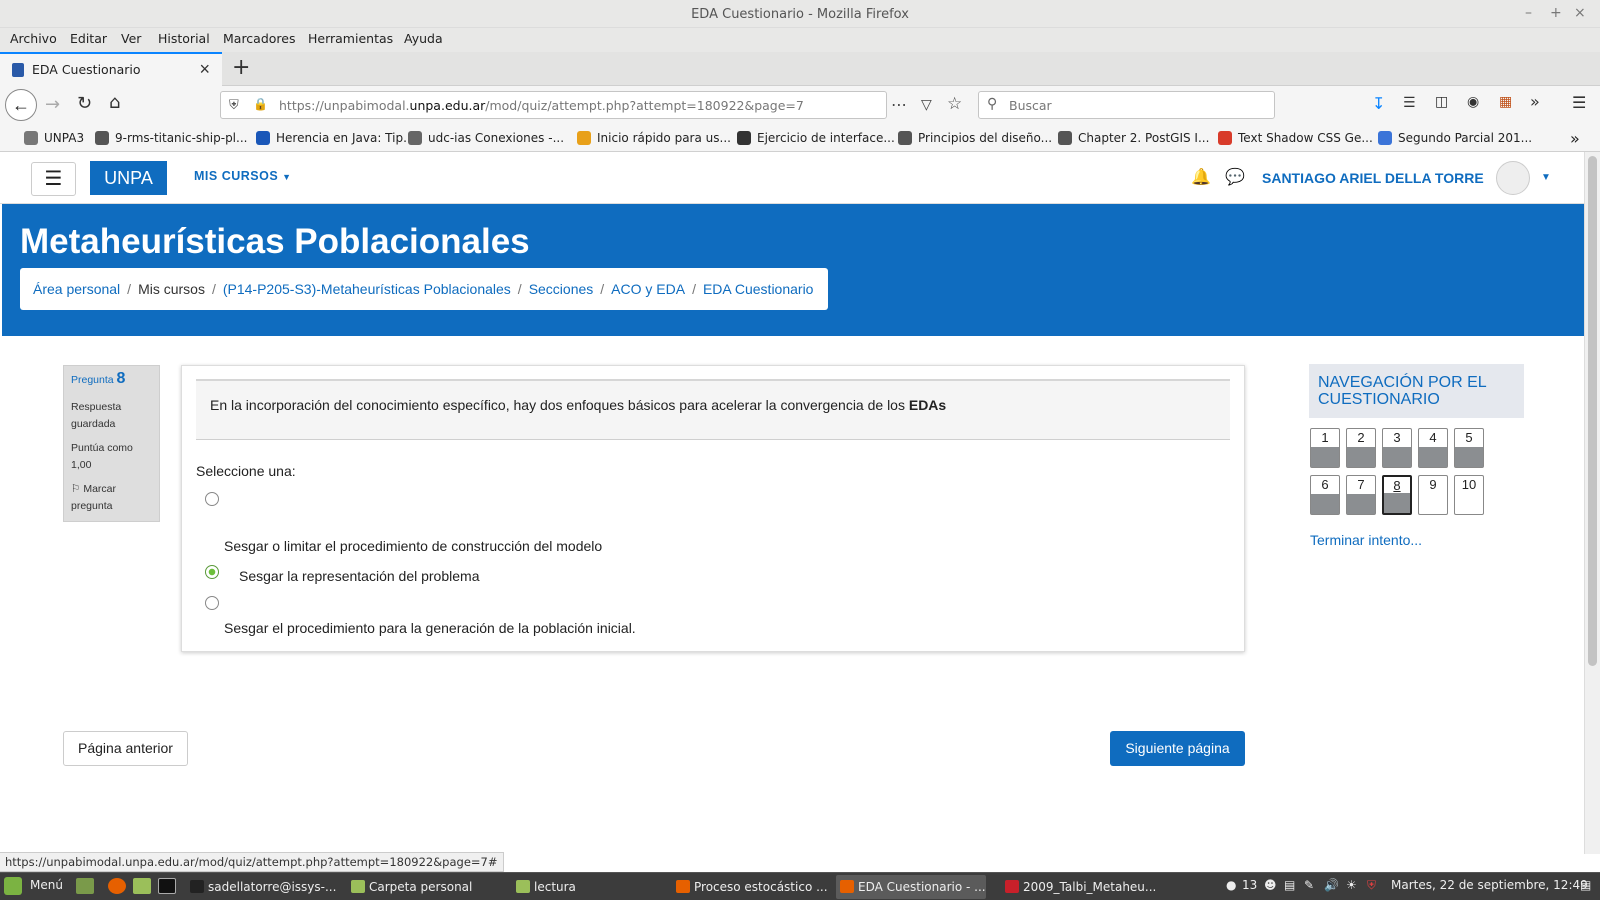 The image size is (1600, 900). What do you see at coordinates (243, 176) in the screenshot?
I see `mis-cursos-menu: MIS CURSOS ▼` at bounding box center [243, 176].